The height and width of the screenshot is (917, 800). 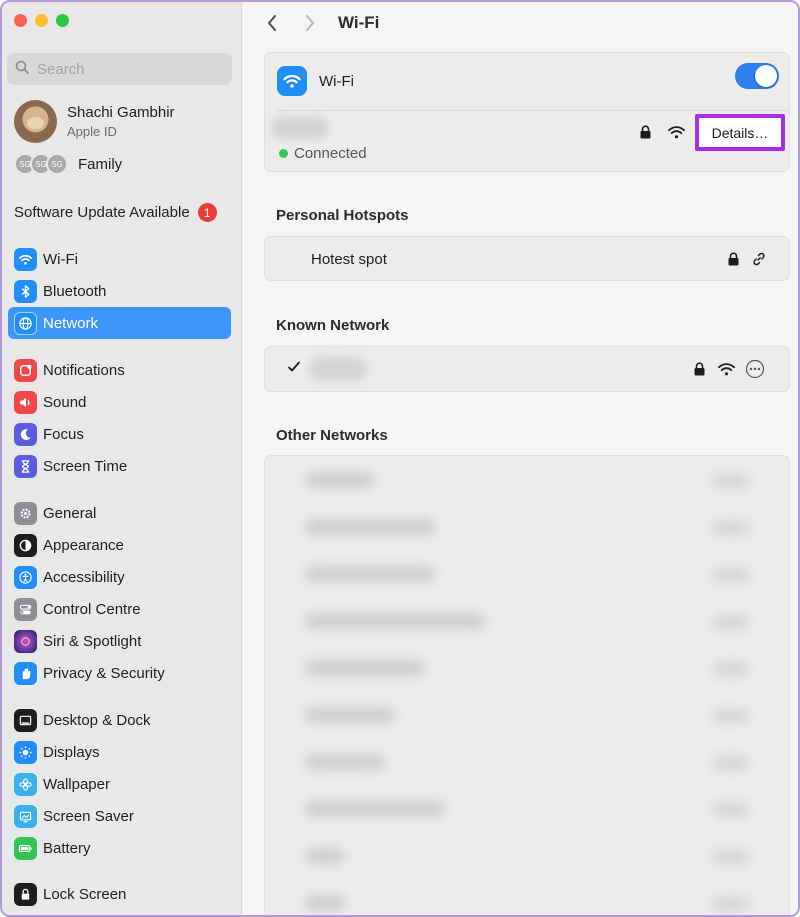 What do you see at coordinates (94, 121) in the screenshot?
I see `apple-id-account: Shachi Gambhir Apple ID` at bounding box center [94, 121].